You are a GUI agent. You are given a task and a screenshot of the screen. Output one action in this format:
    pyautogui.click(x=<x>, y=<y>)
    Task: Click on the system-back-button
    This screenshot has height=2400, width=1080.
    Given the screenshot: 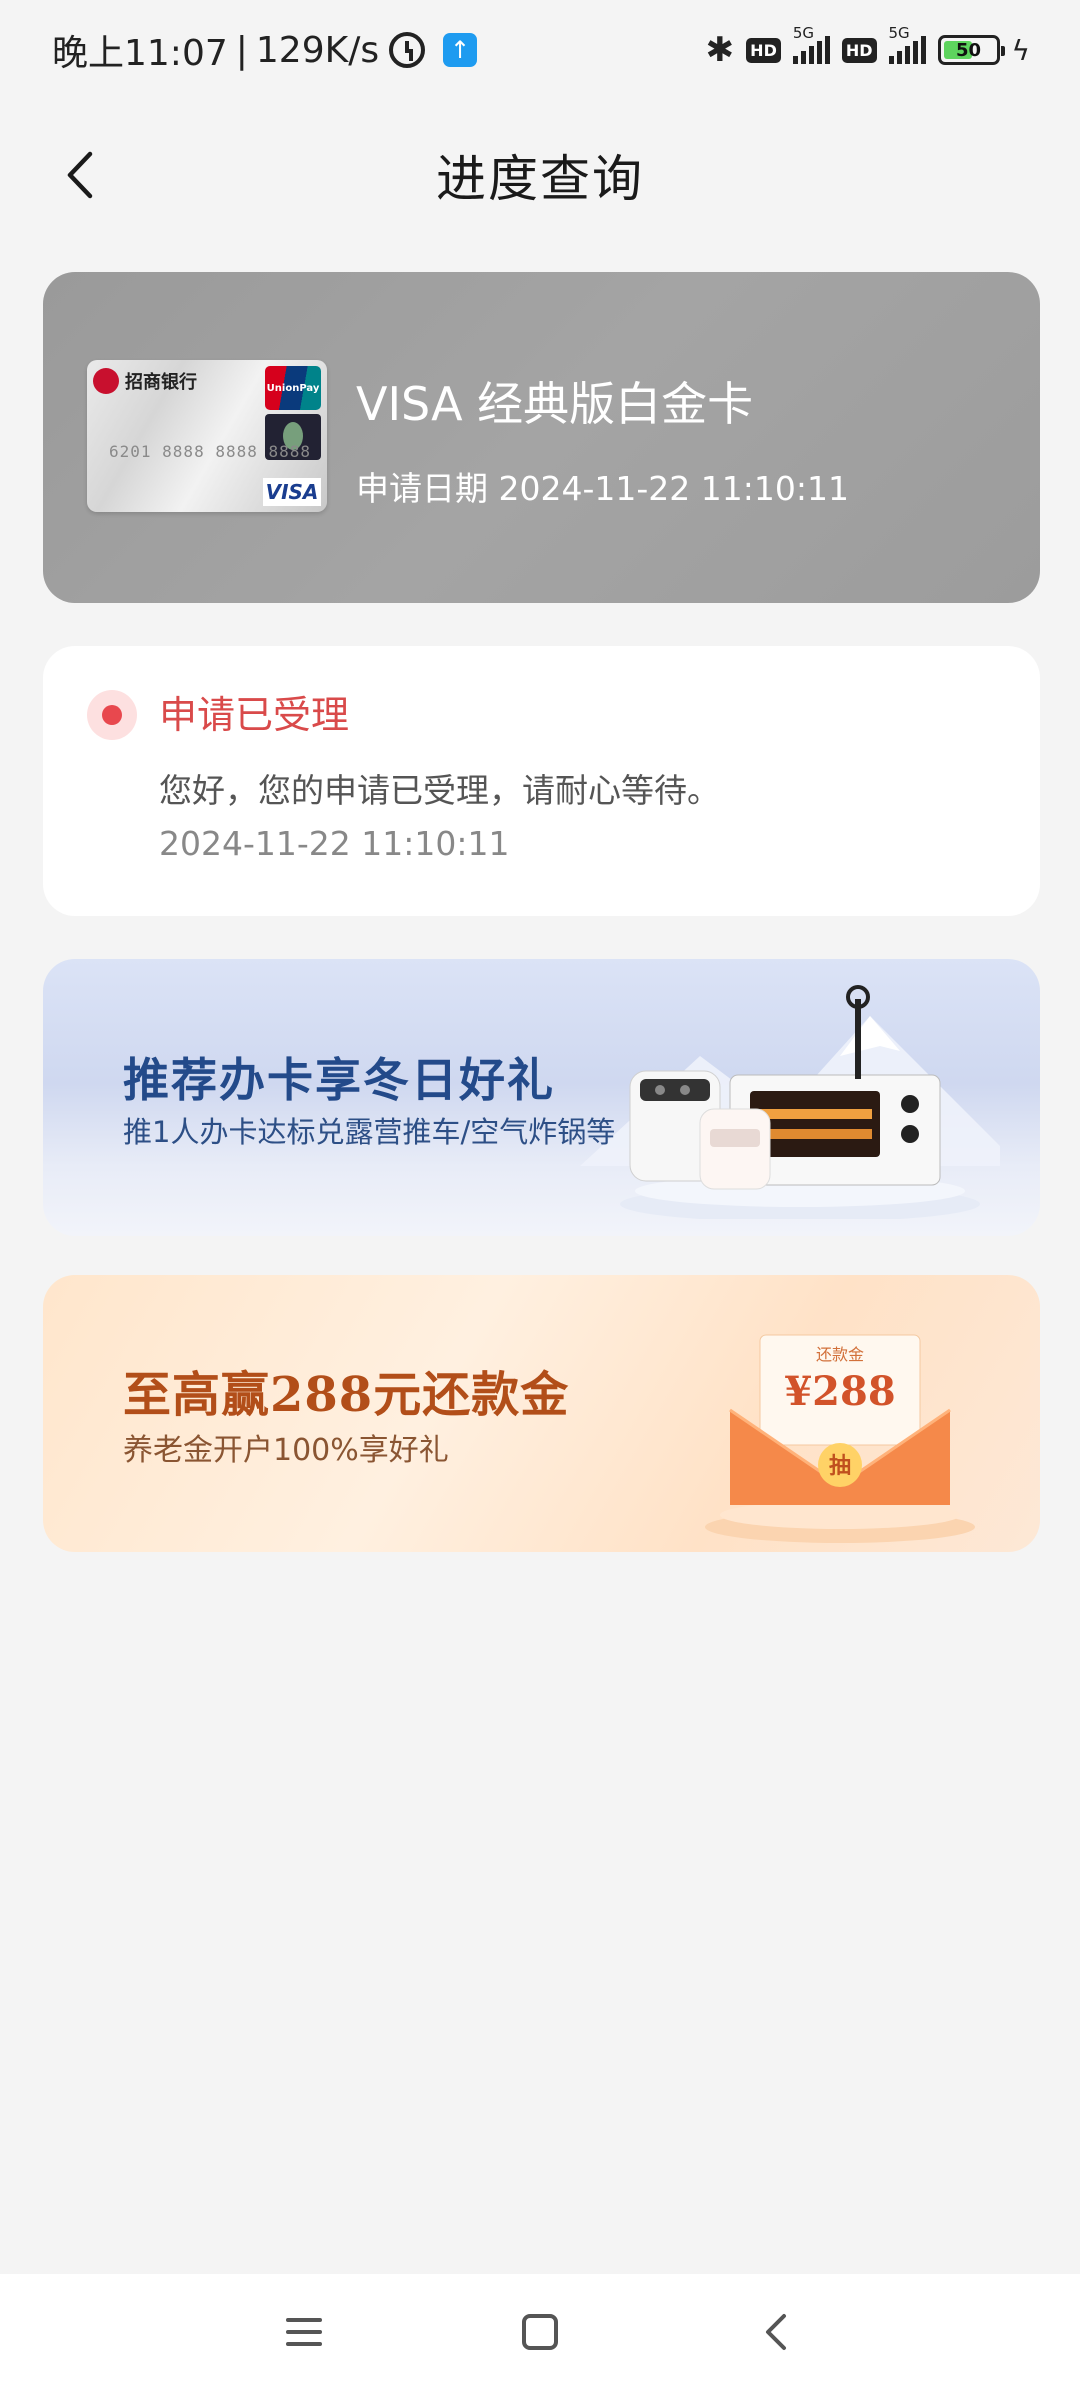 What is the action you would take?
    pyautogui.click(x=776, y=2332)
    